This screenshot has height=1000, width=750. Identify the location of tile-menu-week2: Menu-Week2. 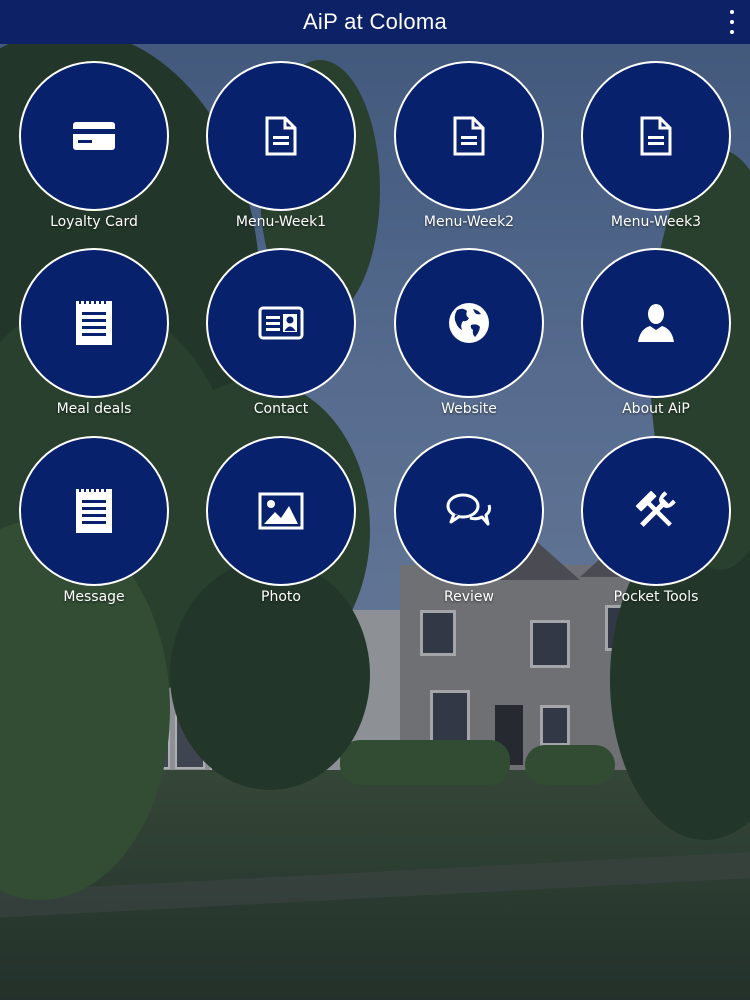
(469, 151).